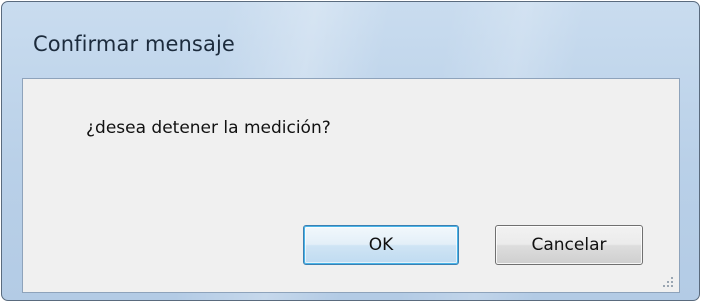 This screenshot has height=305, width=703. I want to click on resize-grip-icon, so click(667, 281).